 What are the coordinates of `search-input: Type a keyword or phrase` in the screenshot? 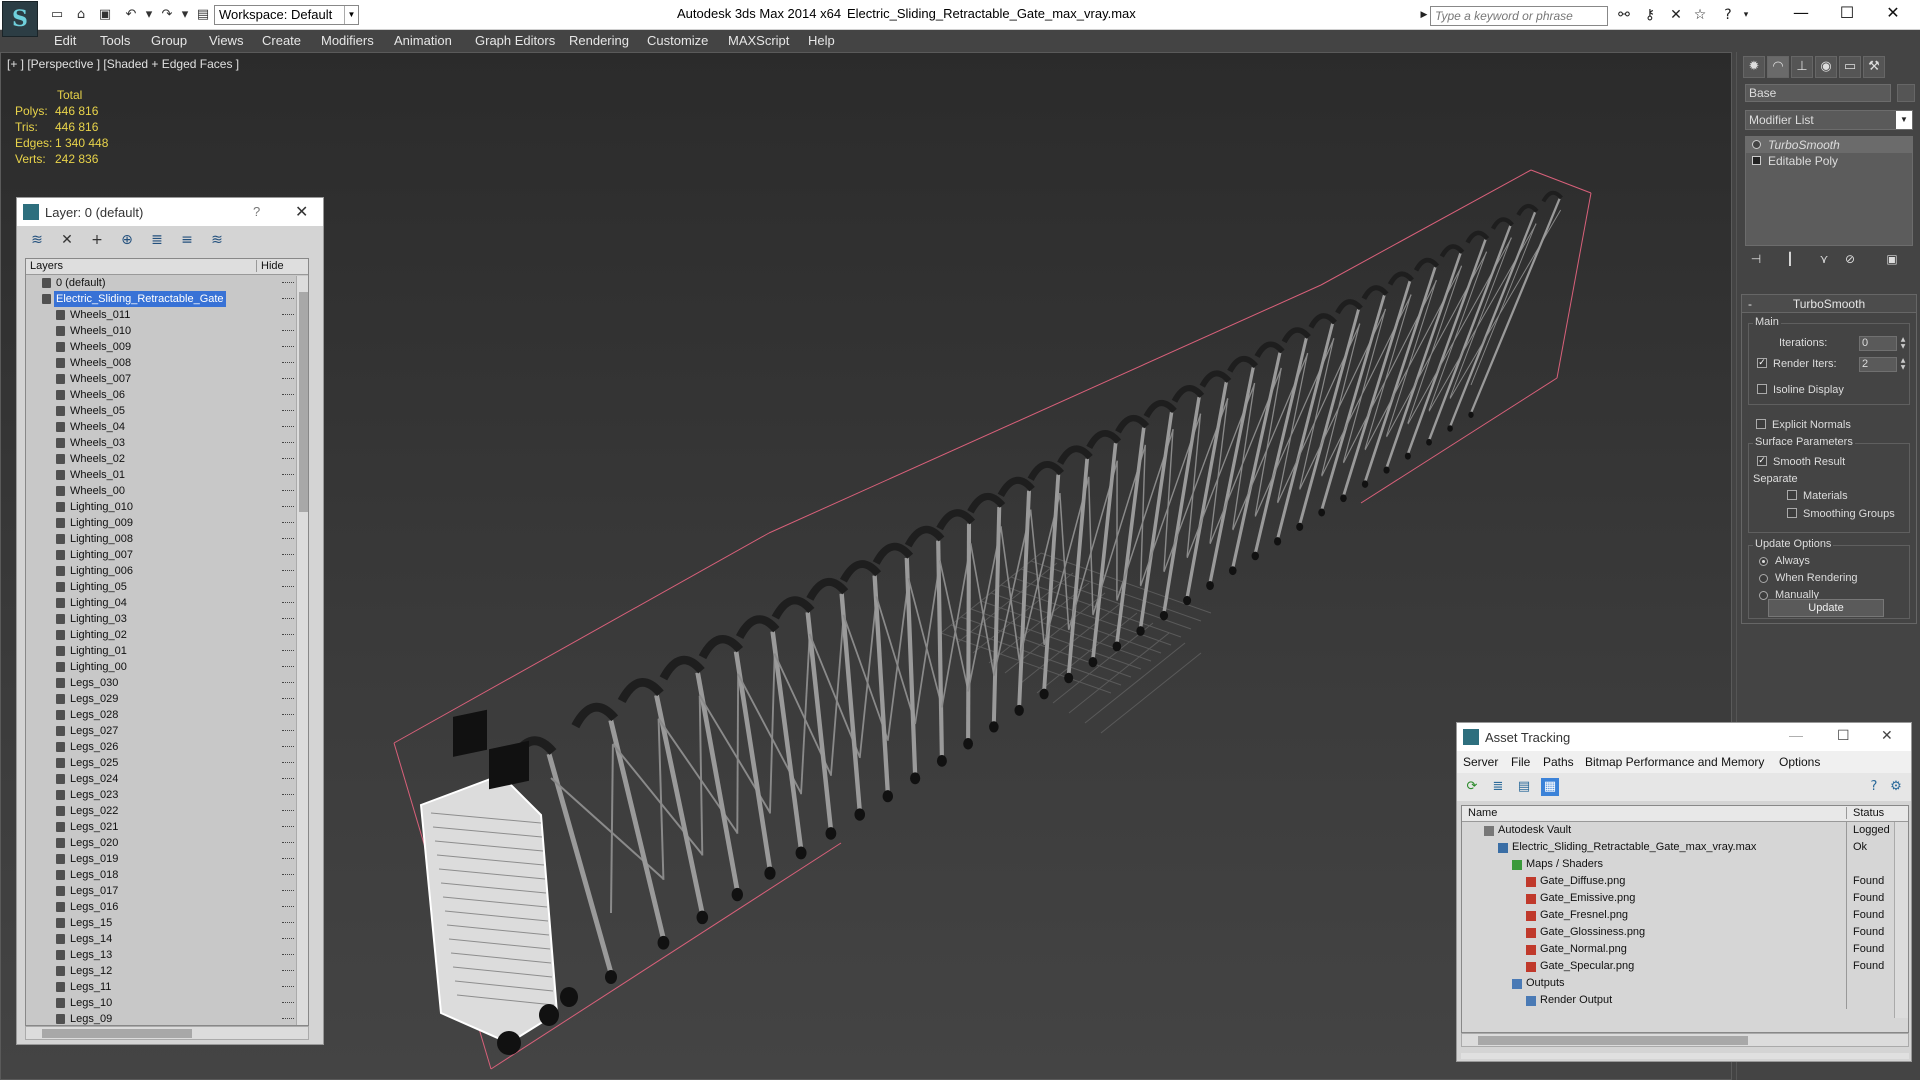 It's located at (1519, 16).